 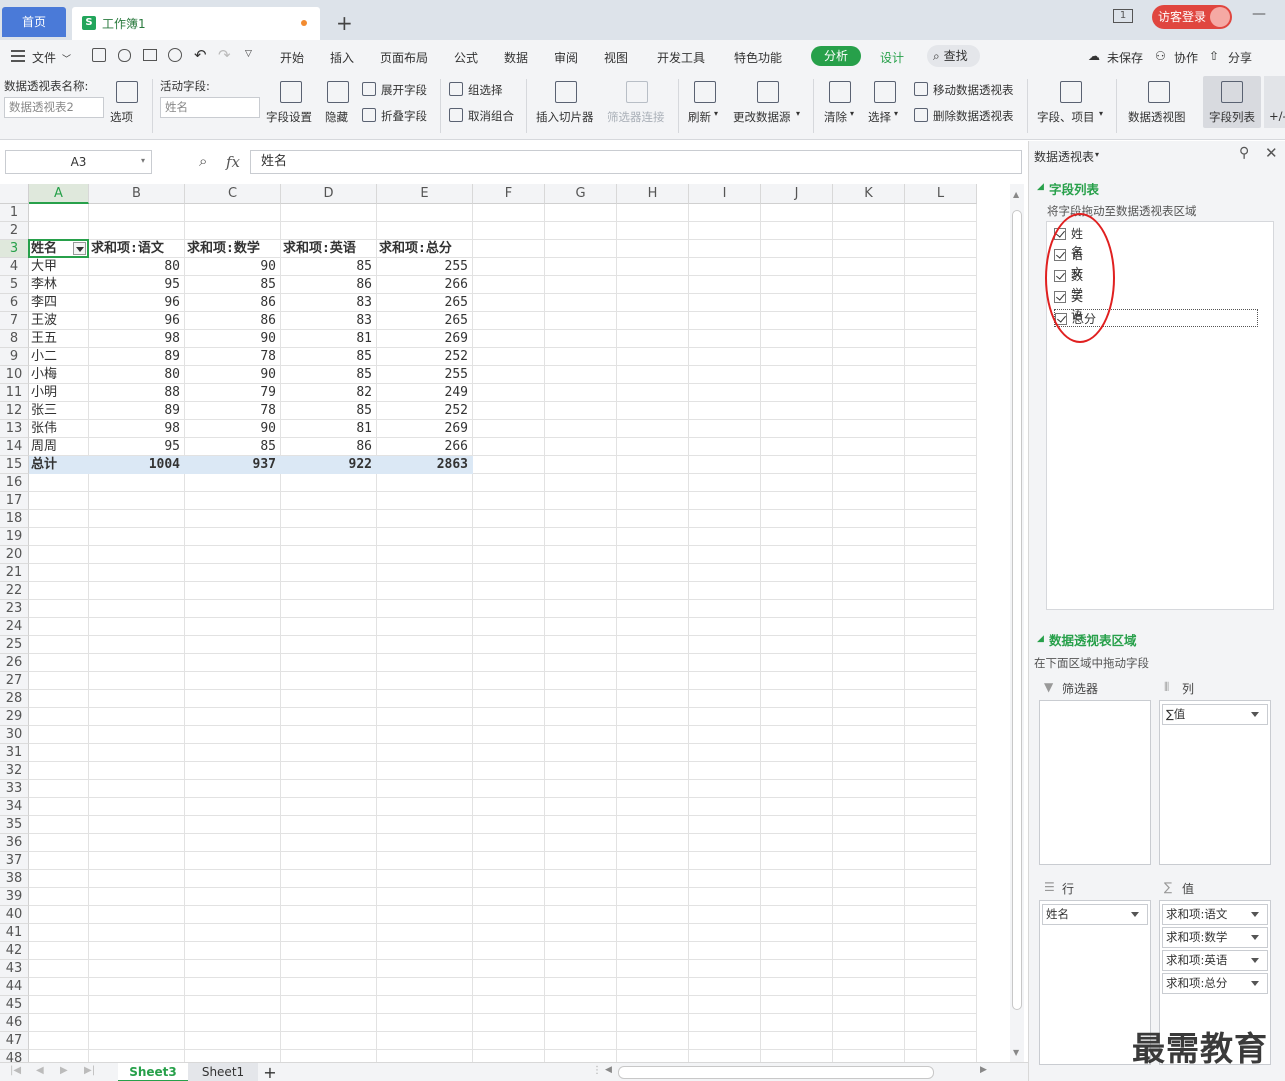 I want to click on row-header: 25, so click(x=14, y=645).